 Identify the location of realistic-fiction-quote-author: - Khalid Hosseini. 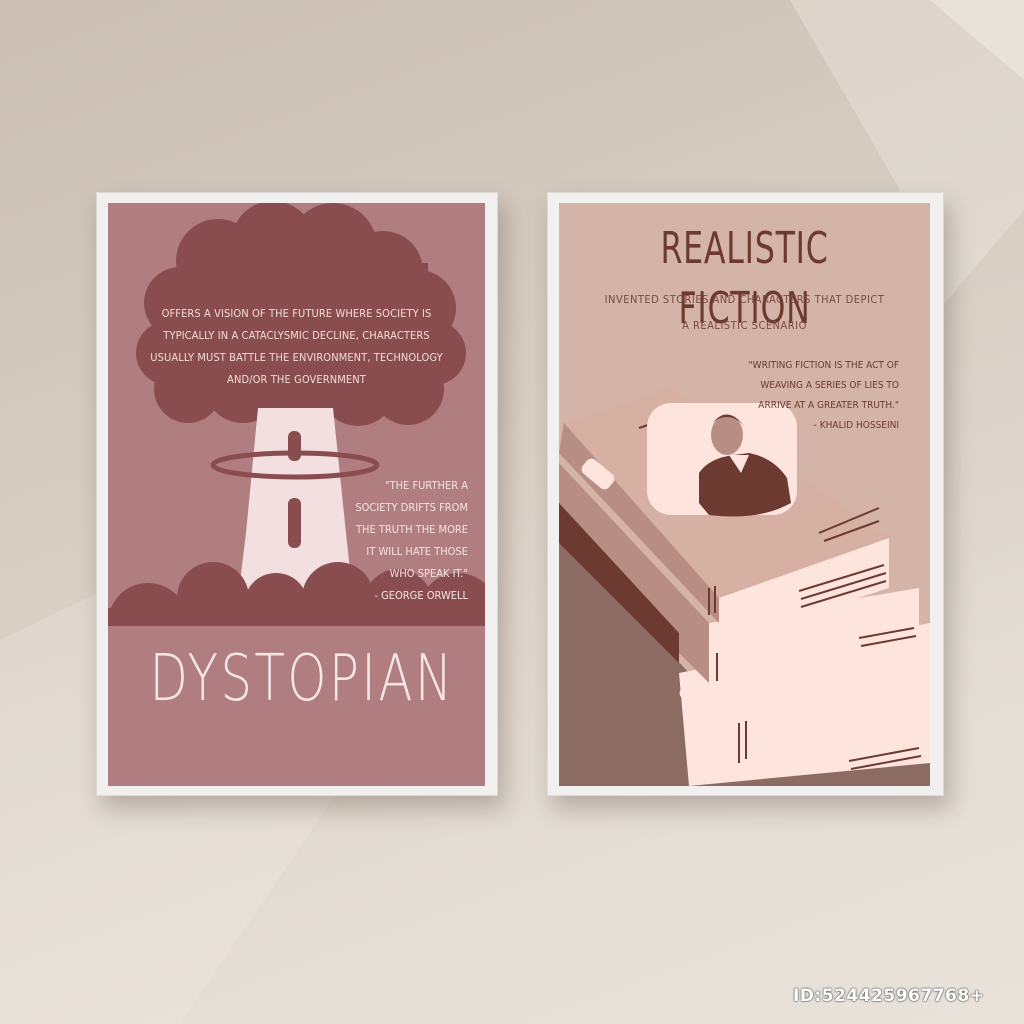
(856, 425).